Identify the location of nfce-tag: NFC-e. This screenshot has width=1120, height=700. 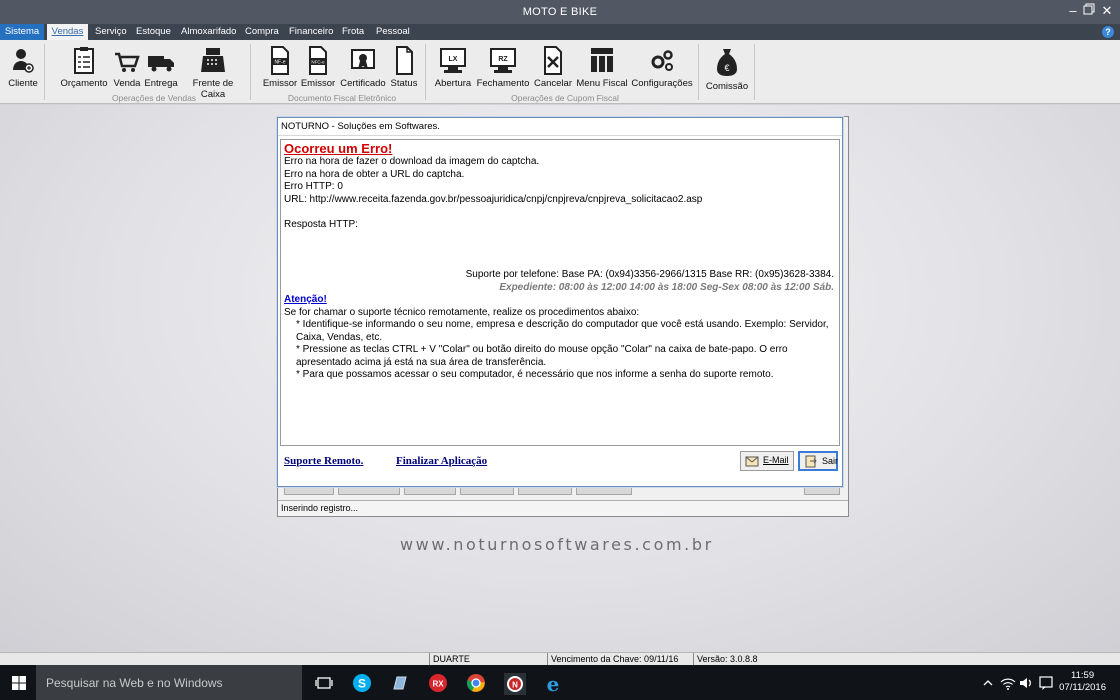
(318, 62).